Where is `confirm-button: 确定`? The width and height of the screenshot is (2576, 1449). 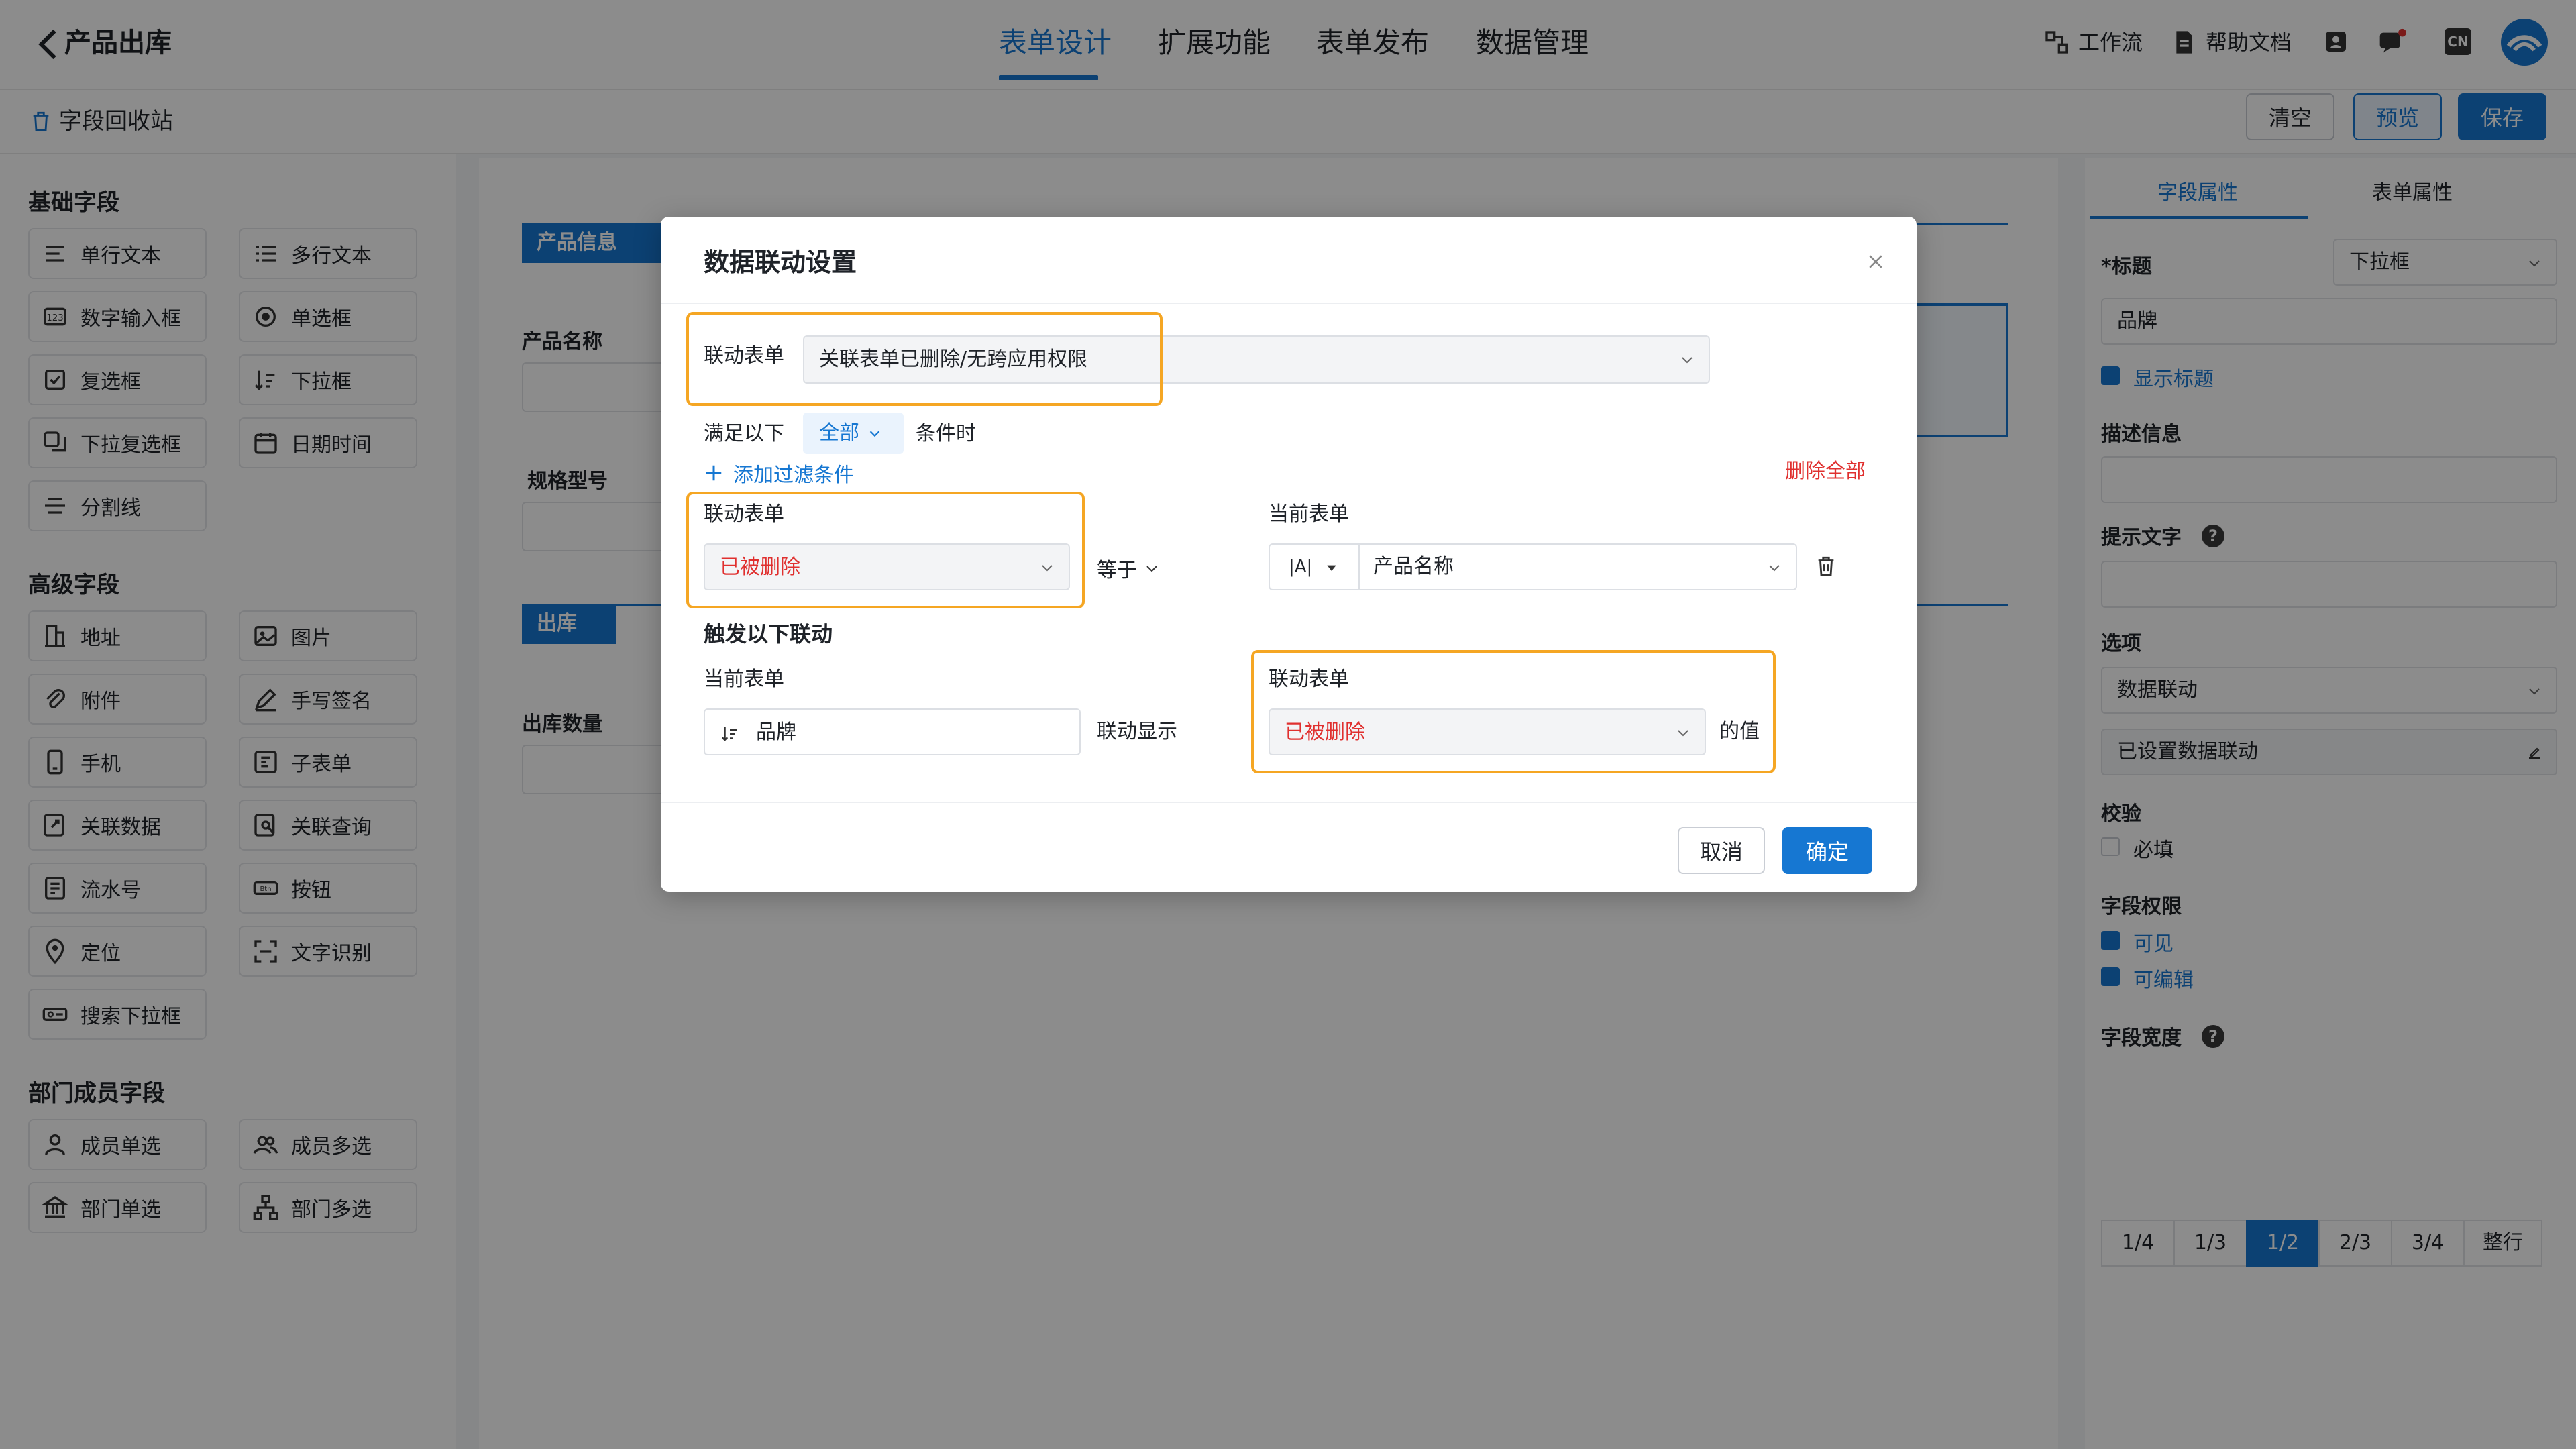
confirm-button: 确定 is located at coordinates (1827, 850).